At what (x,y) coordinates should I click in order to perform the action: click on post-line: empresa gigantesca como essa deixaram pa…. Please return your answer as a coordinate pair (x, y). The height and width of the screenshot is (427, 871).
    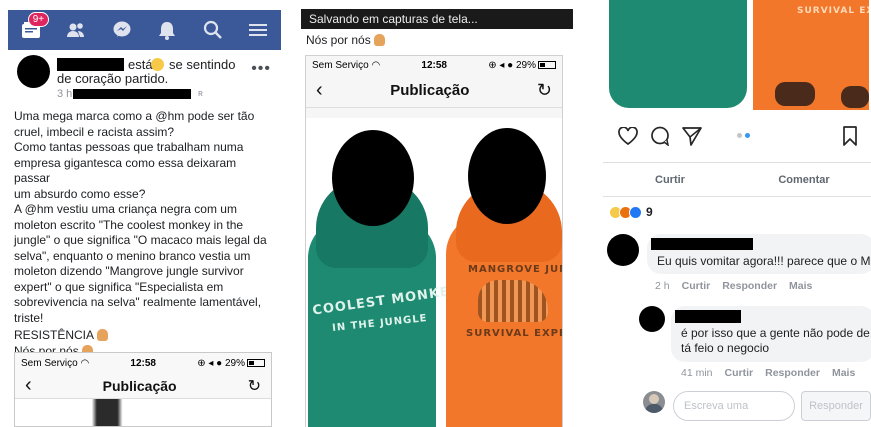
    Looking at the image, I should click on (125, 170).